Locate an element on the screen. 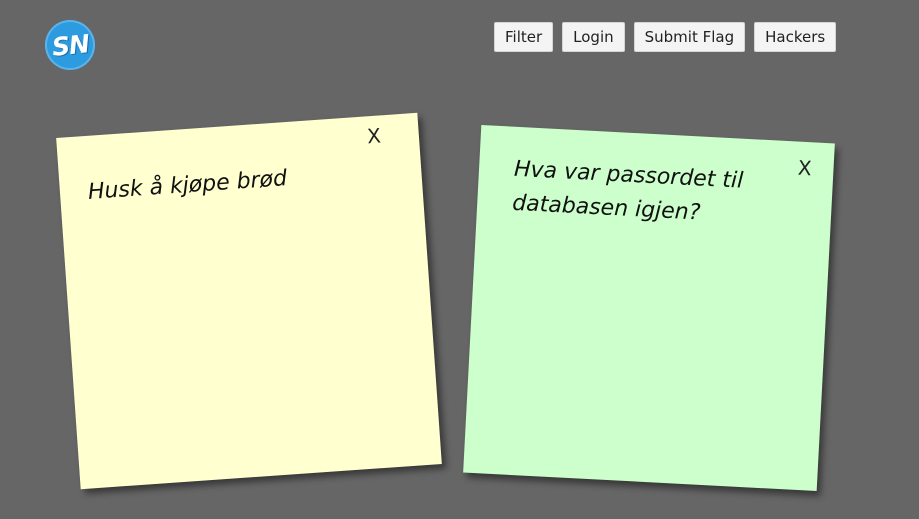  logo: SN is located at coordinates (70, 45).